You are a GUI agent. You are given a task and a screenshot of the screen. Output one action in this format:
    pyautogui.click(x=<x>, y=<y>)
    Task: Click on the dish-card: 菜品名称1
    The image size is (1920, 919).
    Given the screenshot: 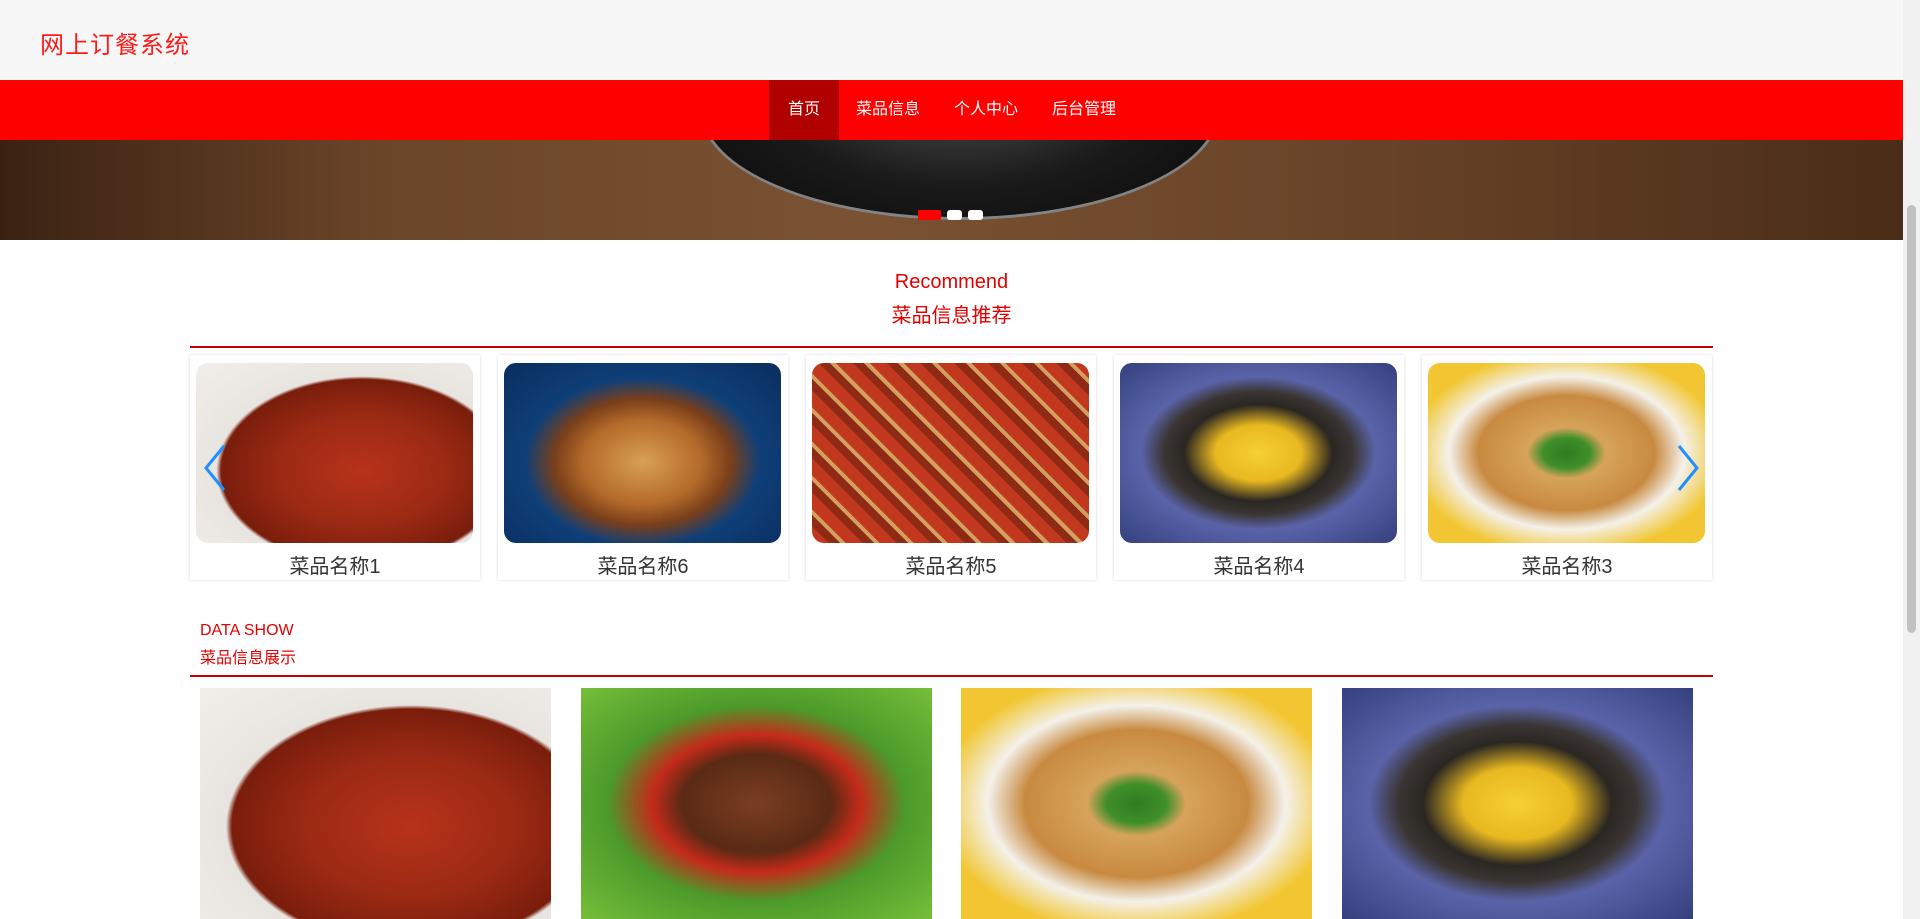 What is the action you would take?
    pyautogui.click(x=335, y=467)
    